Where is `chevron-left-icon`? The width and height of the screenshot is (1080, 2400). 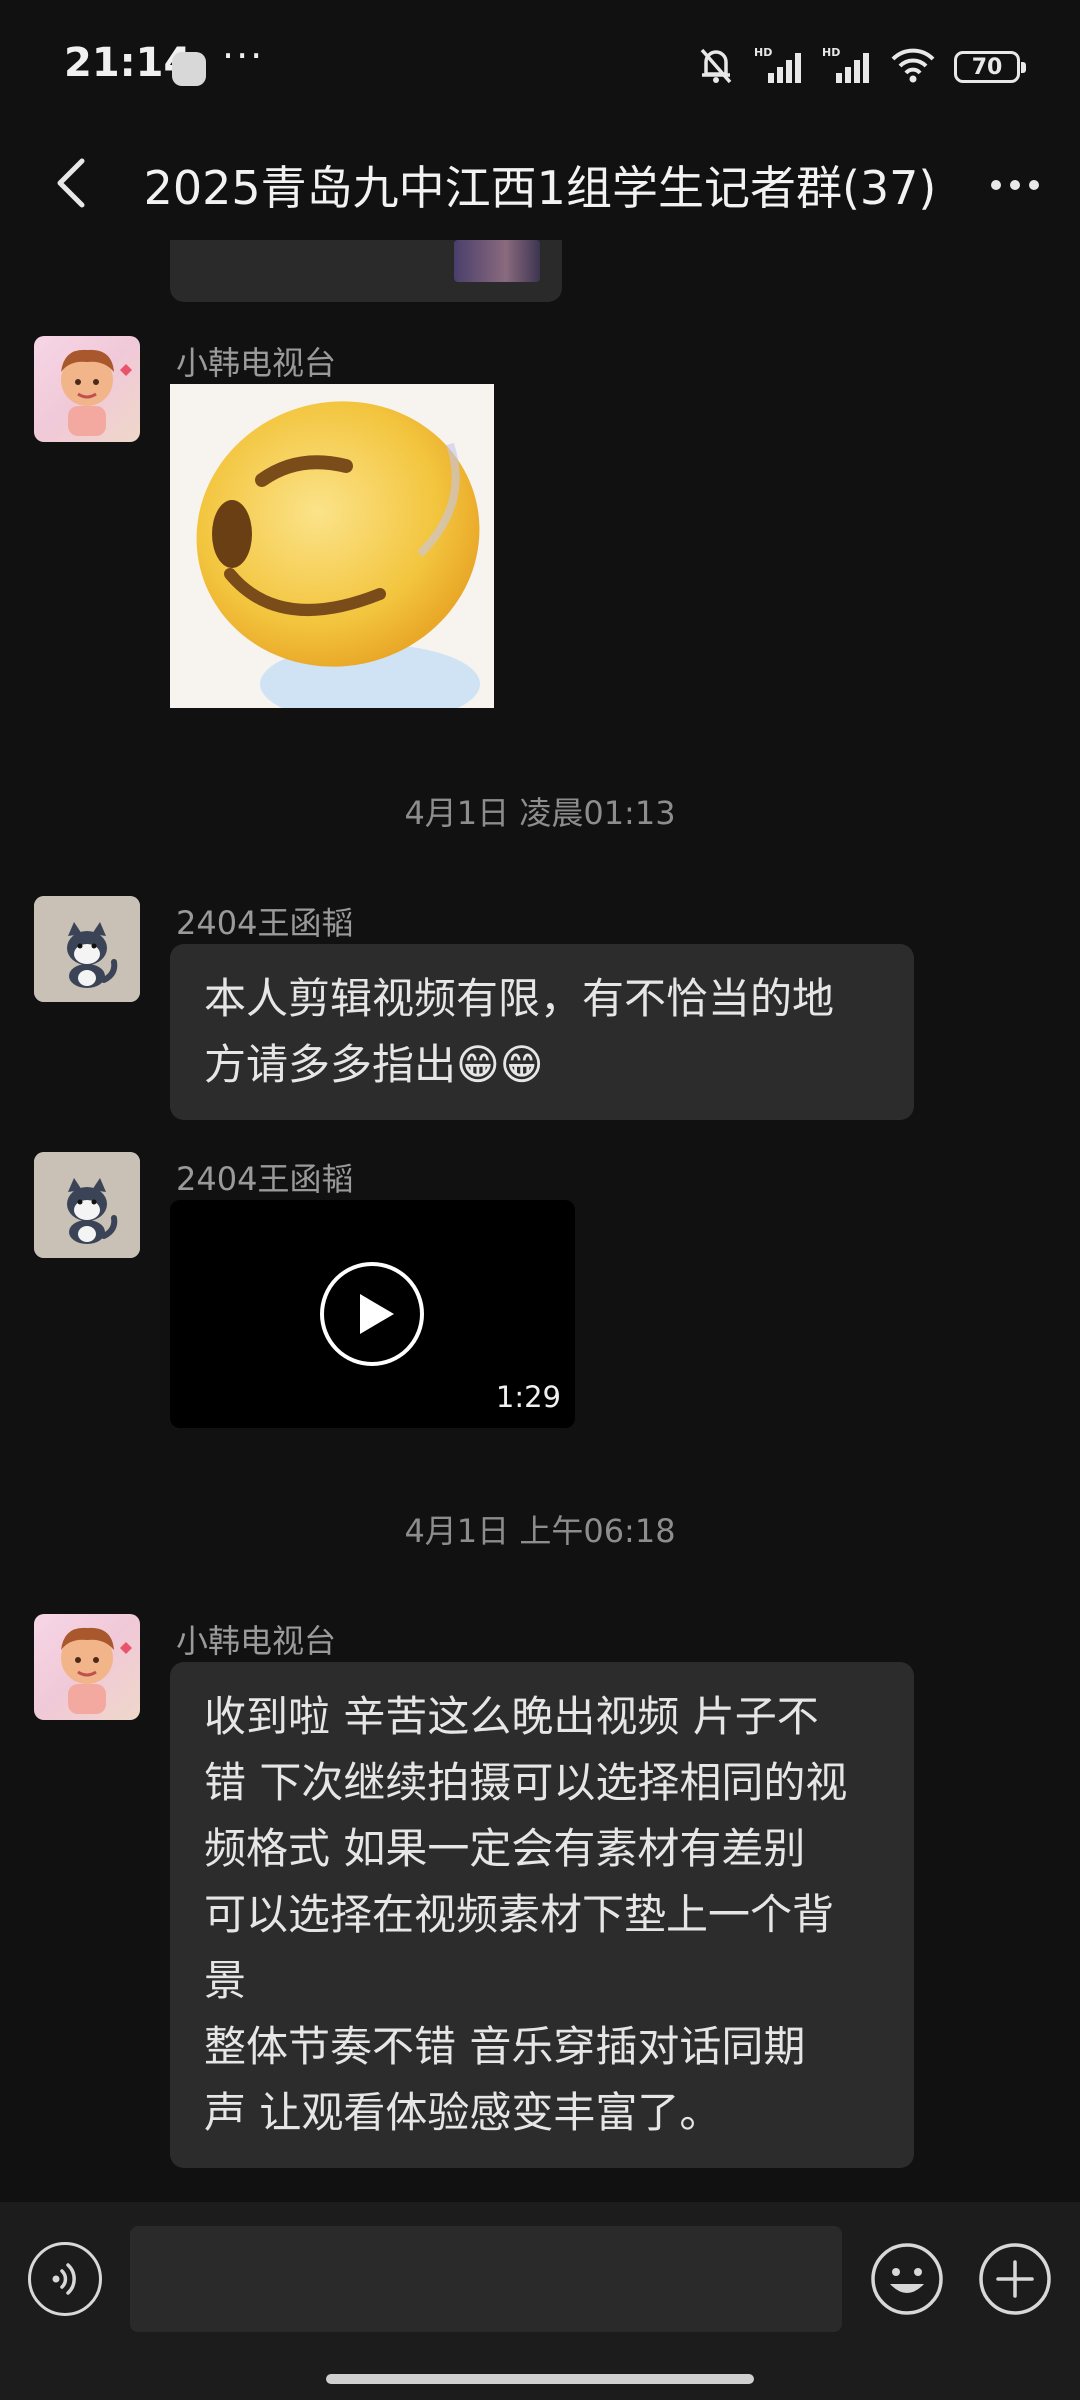
chevron-left-icon is located at coordinates (71, 183).